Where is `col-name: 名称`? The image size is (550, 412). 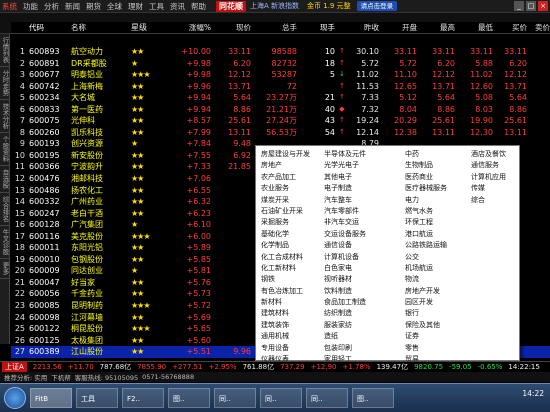
col-name: 名称 is located at coordinates (99, 28).